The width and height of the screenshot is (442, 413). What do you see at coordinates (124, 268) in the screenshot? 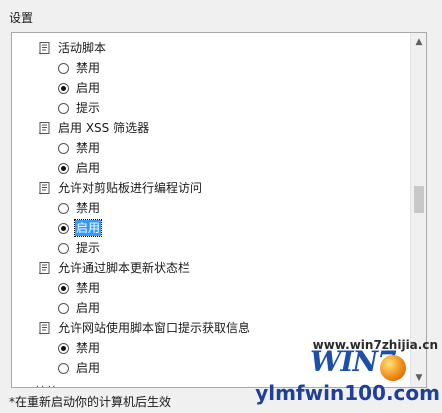
I see `policy-label: 允许通过脚本更新状态栏` at bounding box center [124, 268].